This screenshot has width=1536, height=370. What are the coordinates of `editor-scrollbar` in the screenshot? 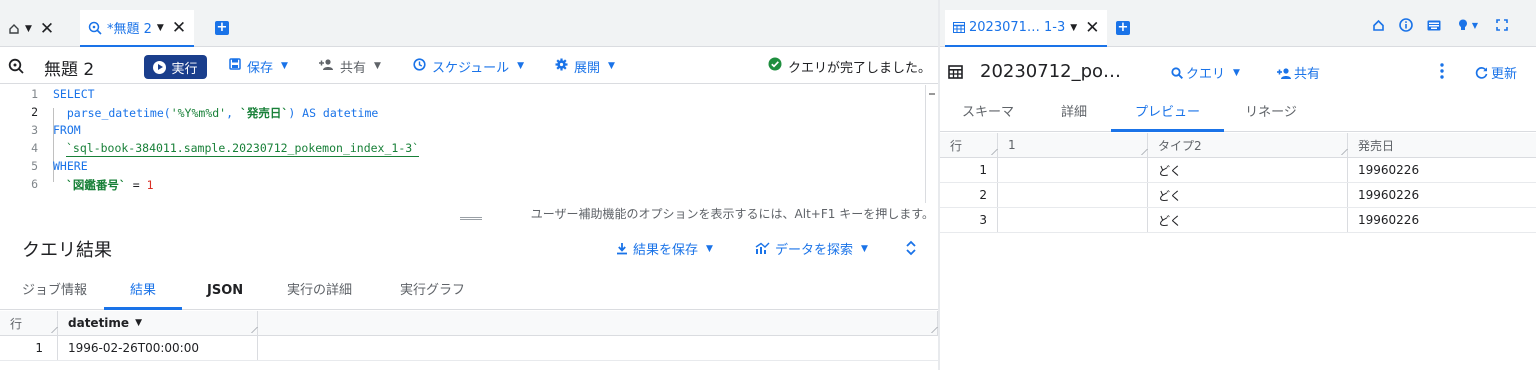 It's located at (931, 144).